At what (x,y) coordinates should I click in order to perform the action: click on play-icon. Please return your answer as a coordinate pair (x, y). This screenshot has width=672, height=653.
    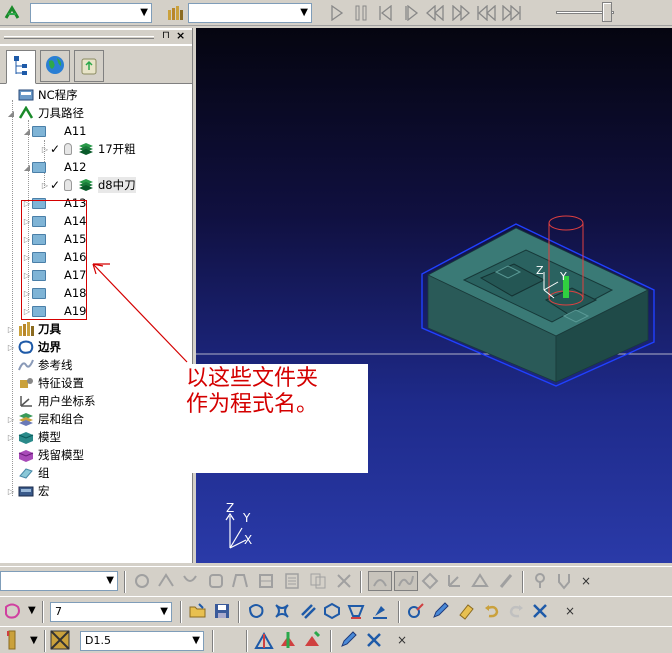
    Looking at the image, I should click on (337, 13).